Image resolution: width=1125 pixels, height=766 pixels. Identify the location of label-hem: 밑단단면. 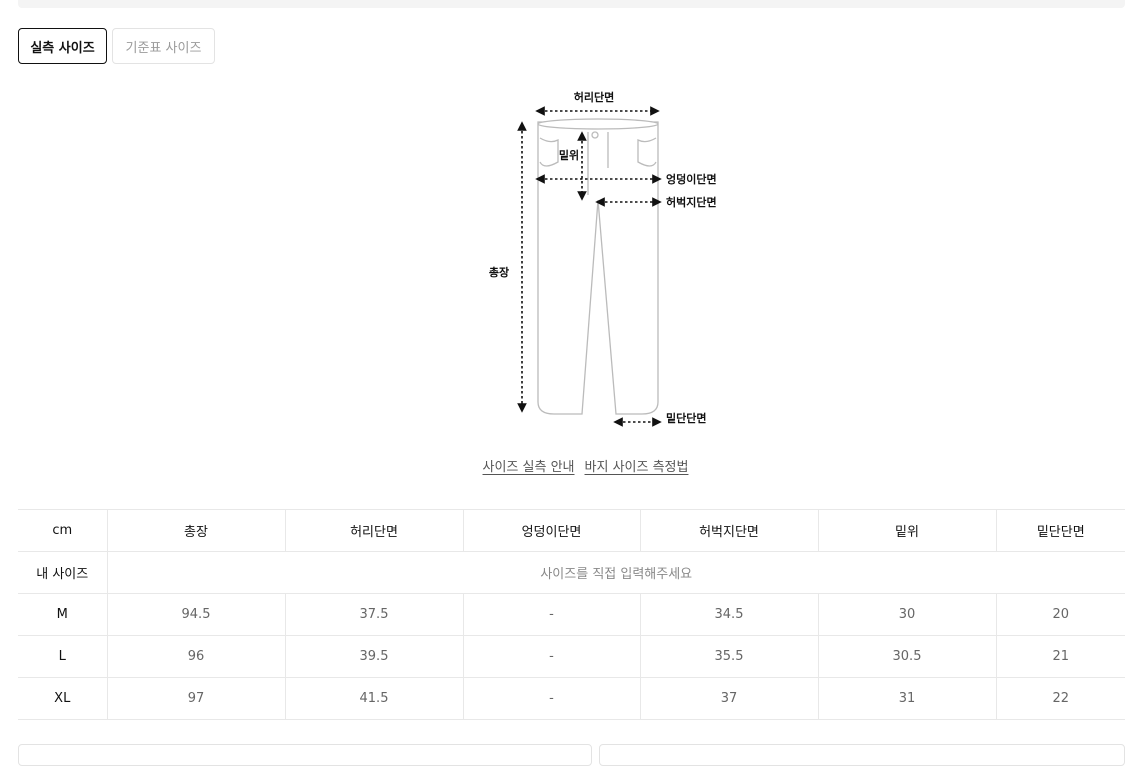
(686, 418).